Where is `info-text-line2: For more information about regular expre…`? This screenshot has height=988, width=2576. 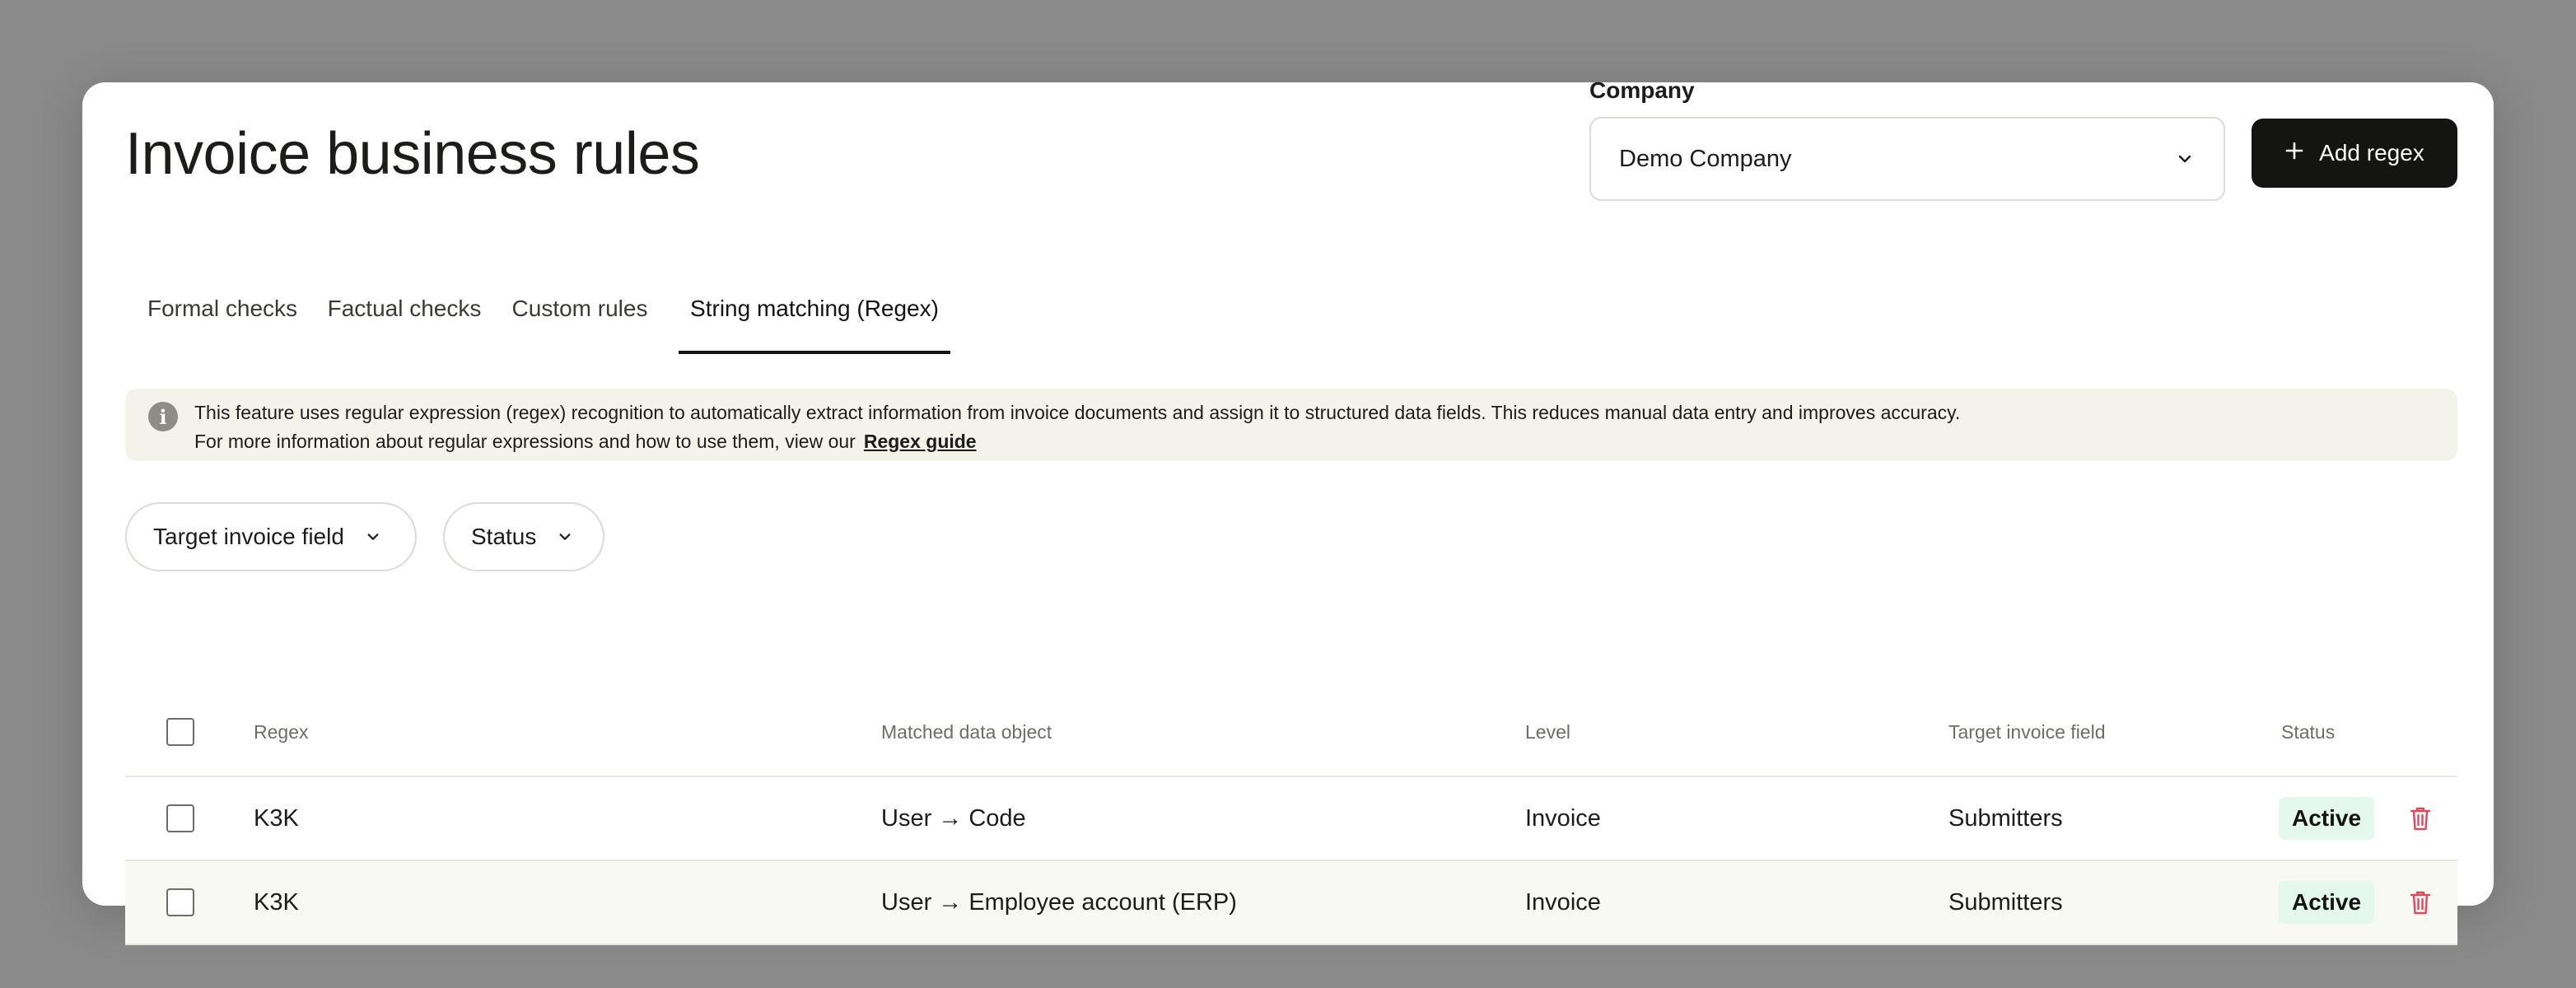 info-text-line2: For more information about regular expre… is located at coordinates (1314, 441).